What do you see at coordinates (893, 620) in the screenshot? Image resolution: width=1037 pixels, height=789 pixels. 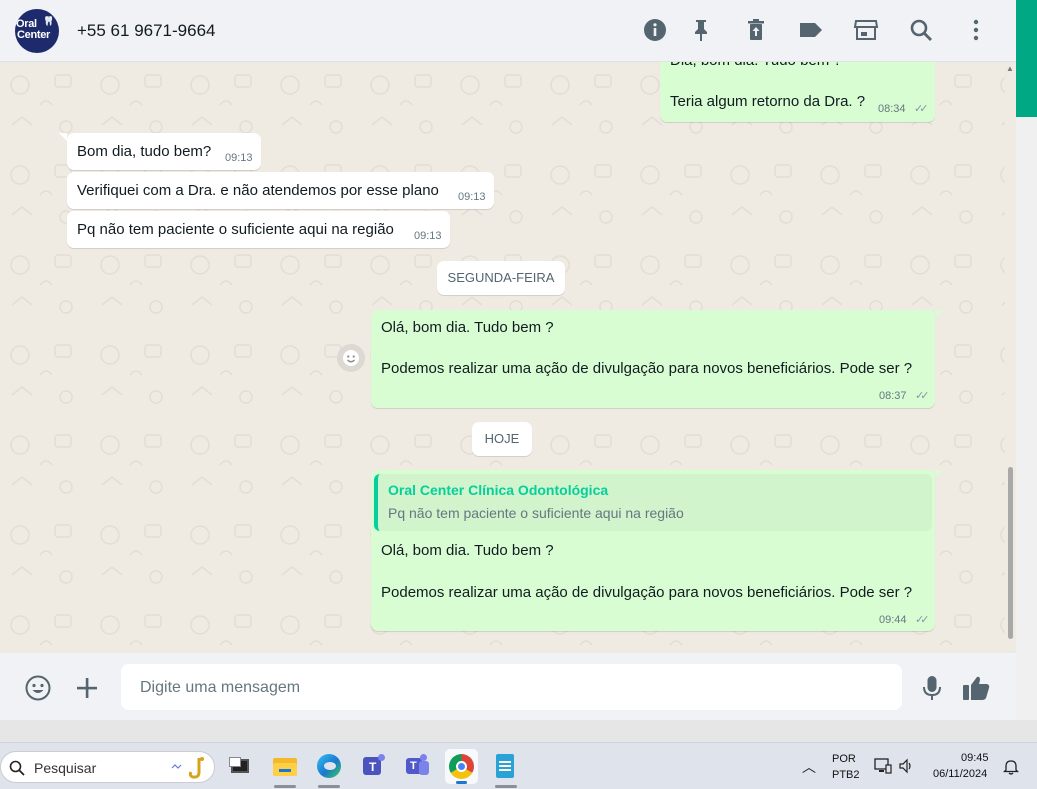 I see `message-time: 09:44` at bounding box center [893, 620].